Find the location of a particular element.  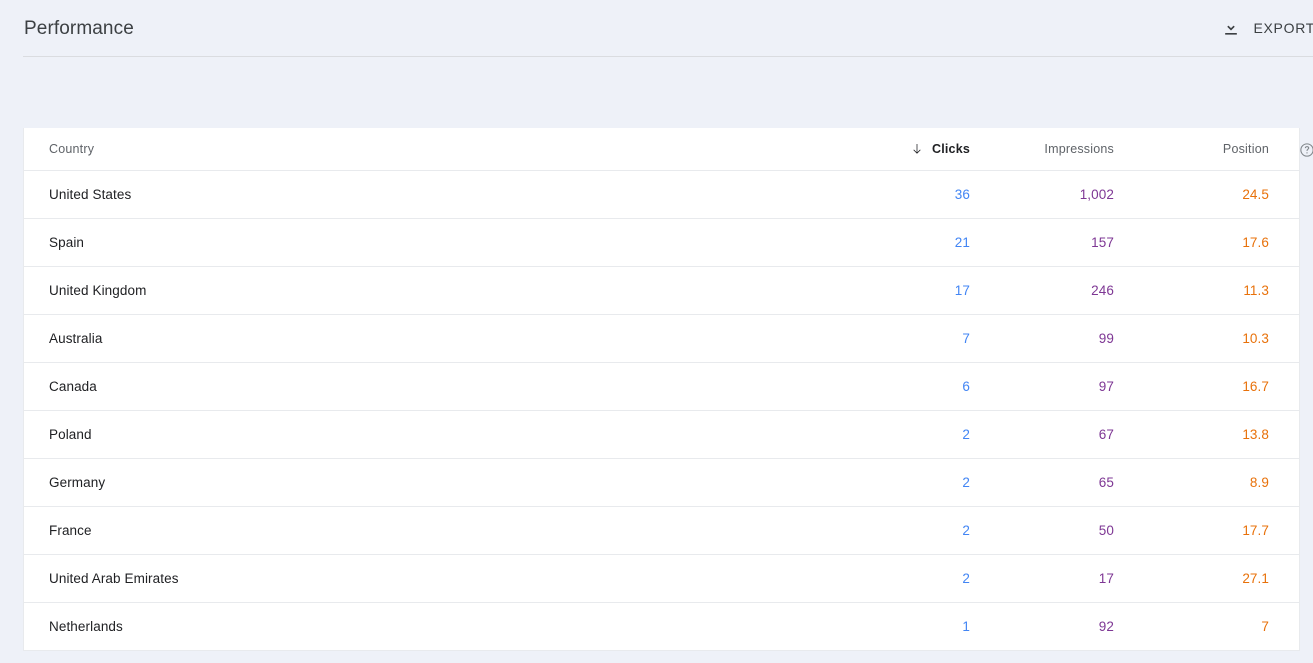

table-row: Poland 2 67 13.8 is located at coordinates (661, 435).